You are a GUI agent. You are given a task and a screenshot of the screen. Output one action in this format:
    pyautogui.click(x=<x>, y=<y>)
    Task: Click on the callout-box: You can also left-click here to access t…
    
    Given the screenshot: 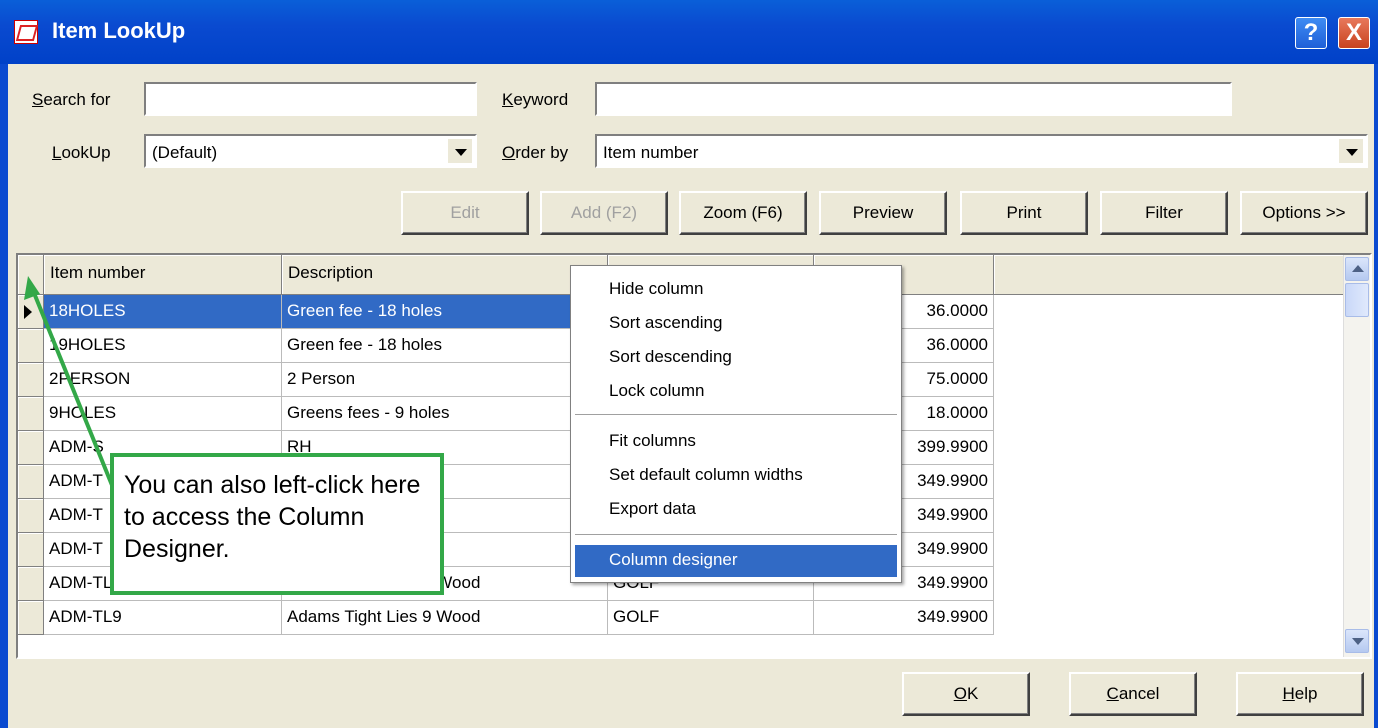 What is the action you would take?
    pyautogui.click(x=277, y=524)
    